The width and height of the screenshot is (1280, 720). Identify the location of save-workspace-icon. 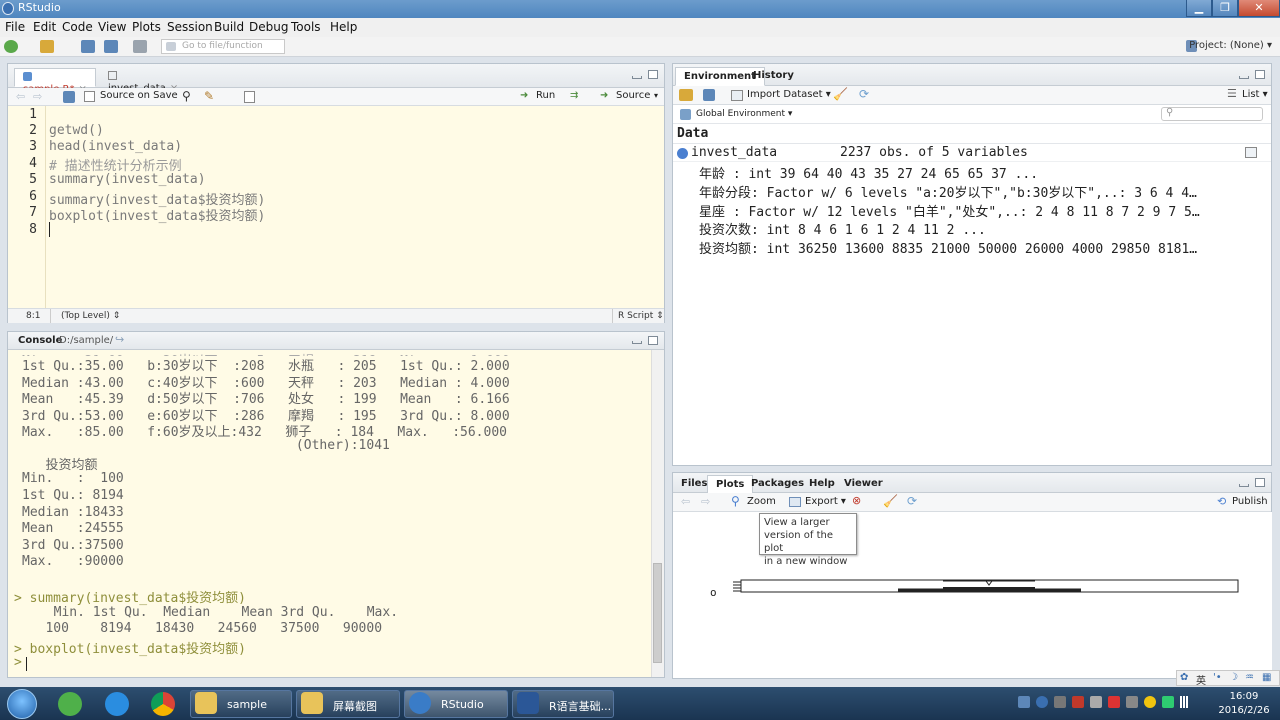
(709, 95).